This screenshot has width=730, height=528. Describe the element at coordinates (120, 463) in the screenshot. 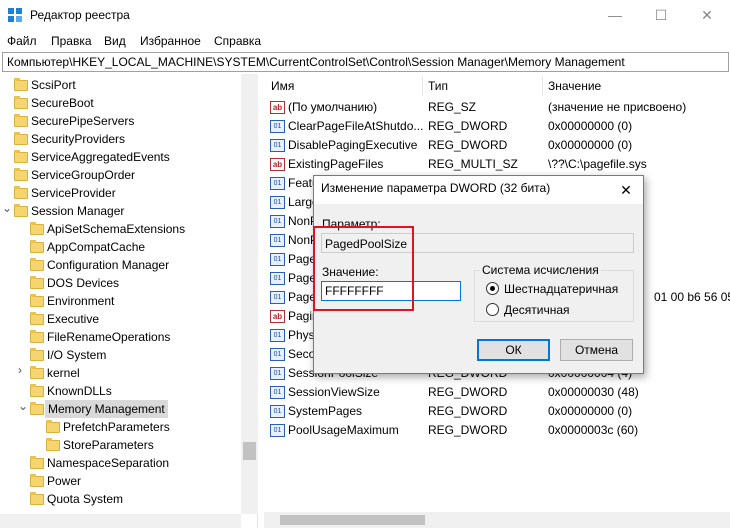

I see `tree-item: NamespaceSeparation` at that location.